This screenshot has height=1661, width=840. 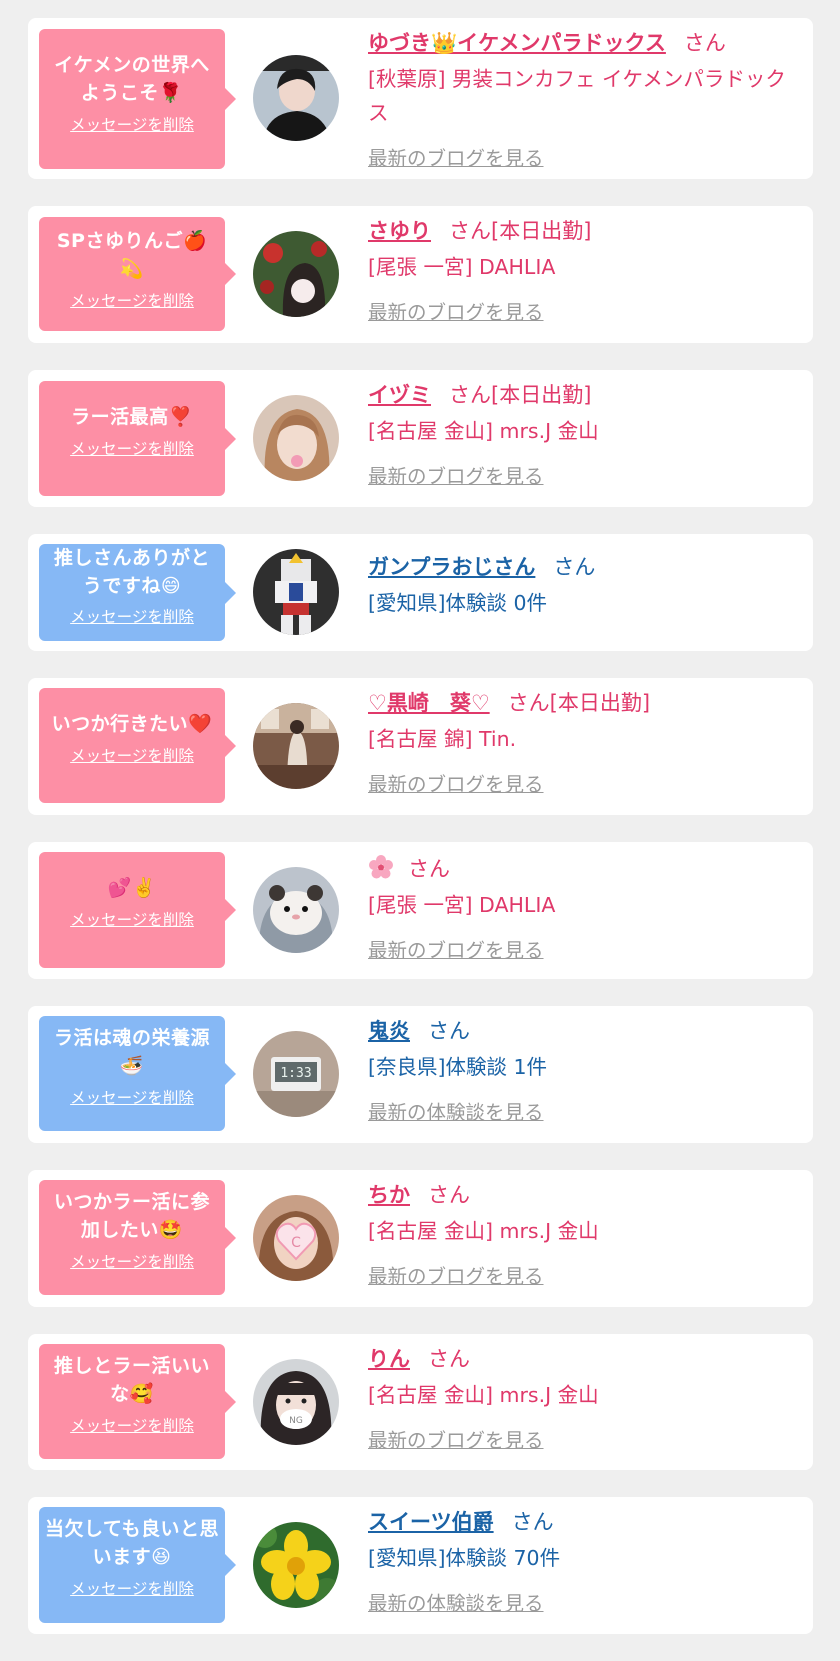 I want to click on avatar-gundam-model, so click(x=296, y=592).